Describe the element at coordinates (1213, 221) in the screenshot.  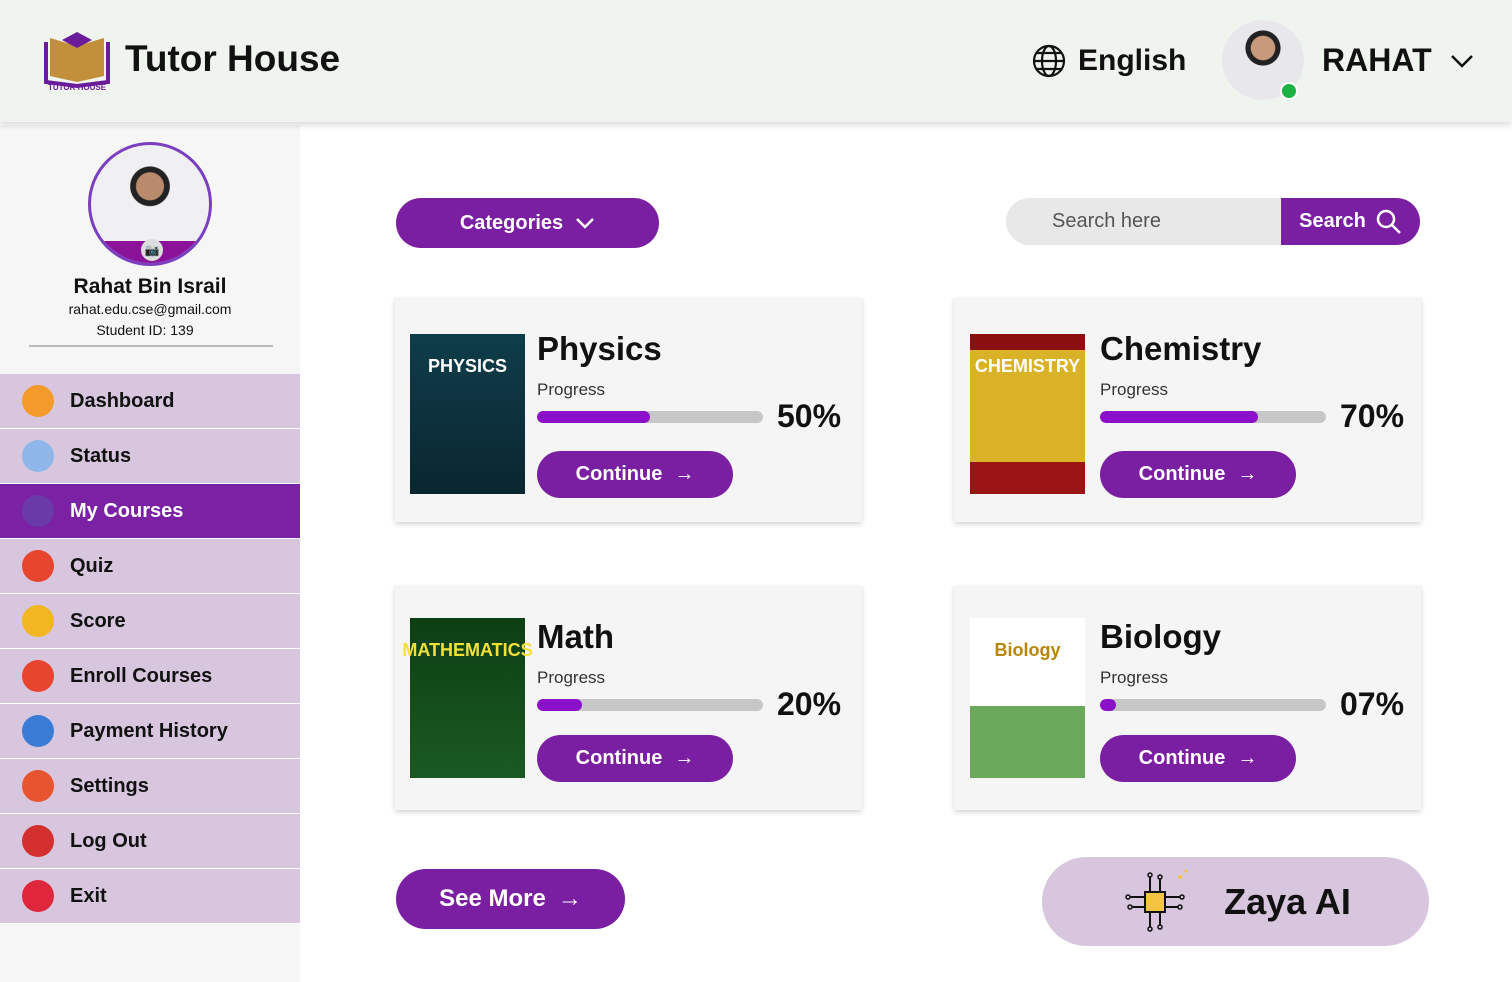
I see `search-bar: Search here Search` at that location.